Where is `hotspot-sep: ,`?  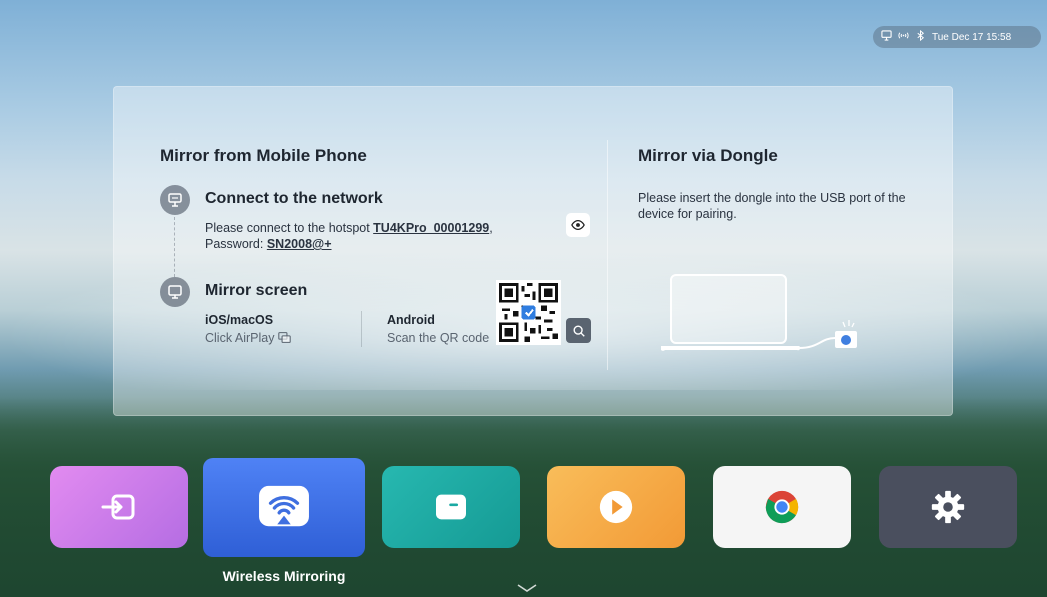 hotspot-sep: , is located at coordinates (491, 228).